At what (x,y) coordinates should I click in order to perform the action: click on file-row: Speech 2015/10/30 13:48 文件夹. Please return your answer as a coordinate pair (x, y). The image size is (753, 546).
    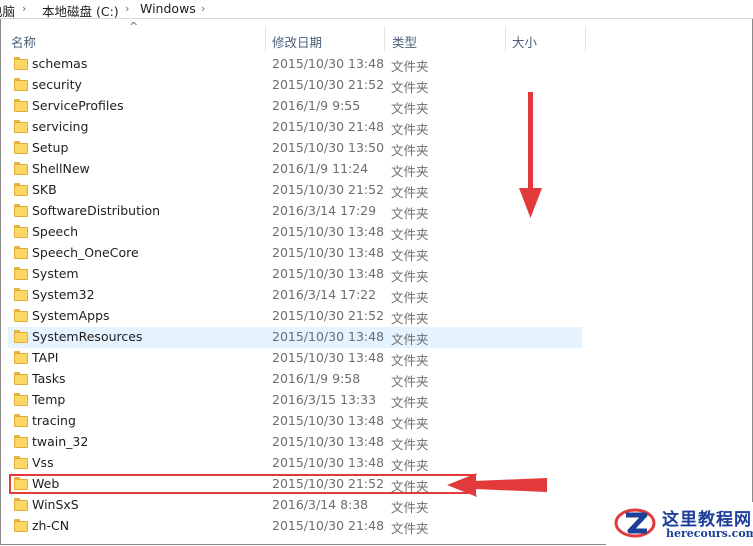
    Looking at the image, I should click on (295, 232).